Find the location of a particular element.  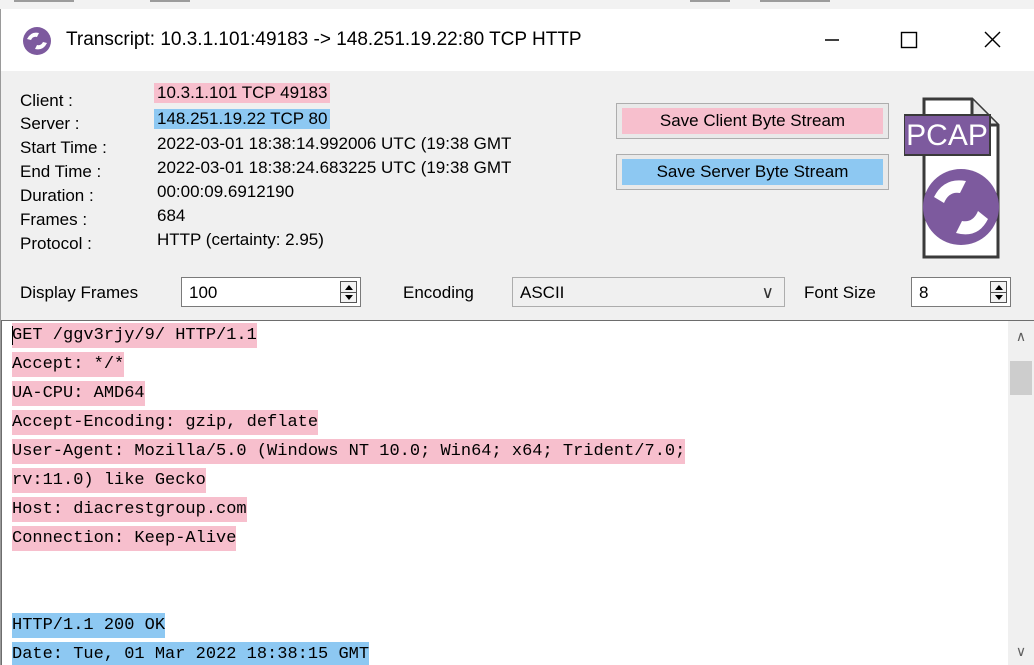

text-caret is located at coordinates (12, 335).